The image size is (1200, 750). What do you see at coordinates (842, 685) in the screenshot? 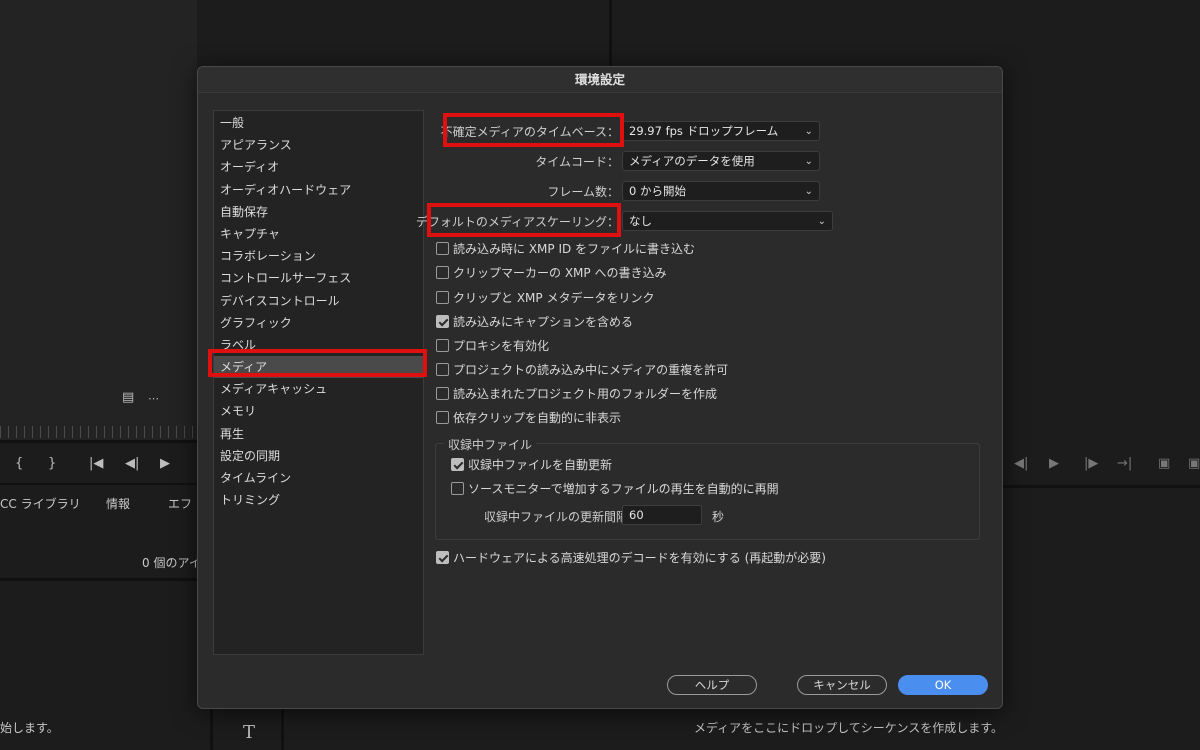
I see `cancel-button: キャンセル` at bounding box center [842, 685].